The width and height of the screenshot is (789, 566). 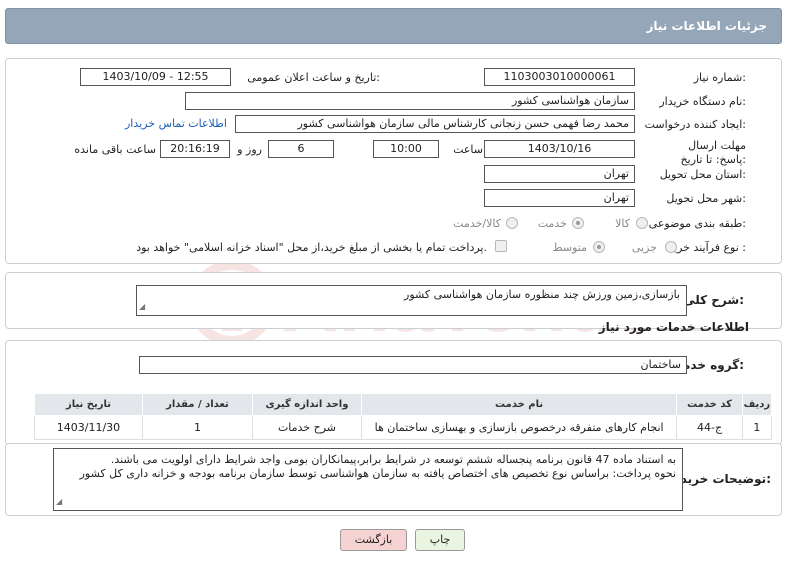 I want to click on announce-label: تاریخ و ساعت اعلان عمومی:, so click(x=313, y=77).